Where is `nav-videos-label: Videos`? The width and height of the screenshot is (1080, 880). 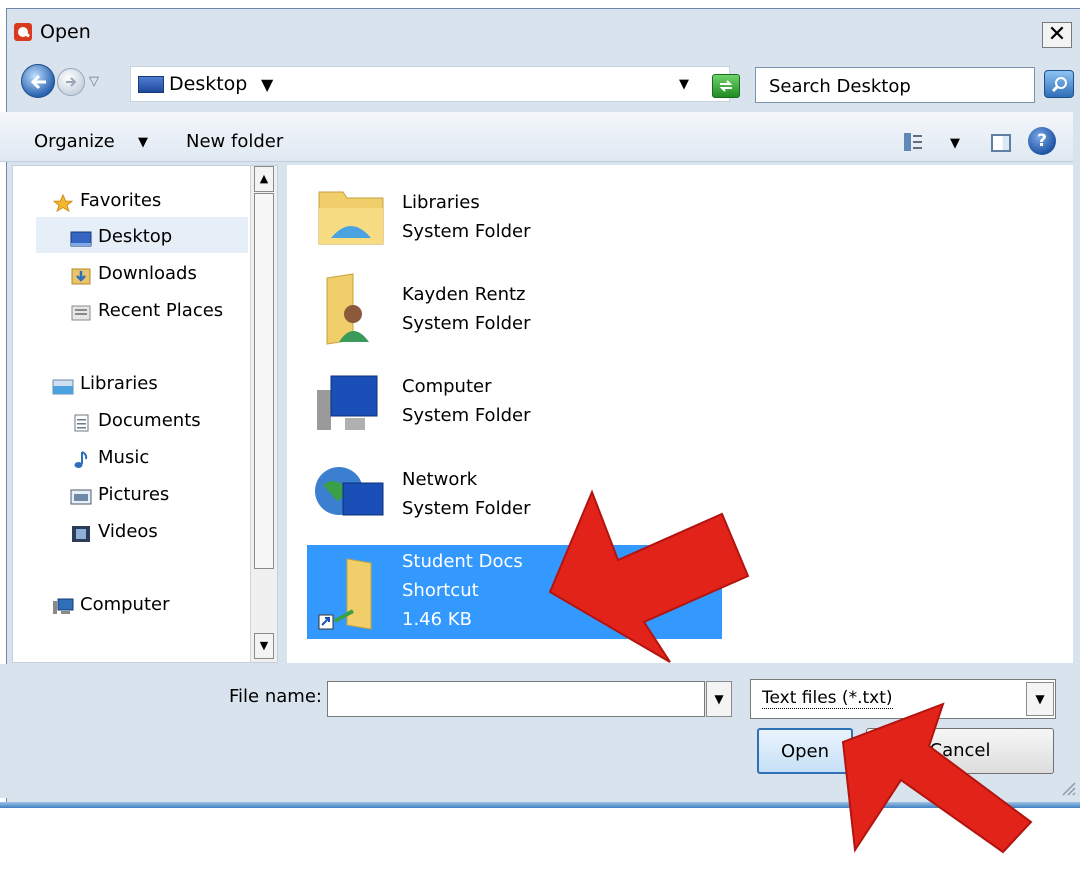
nav-videos-label: Videos is located at coordinates (128, 531).